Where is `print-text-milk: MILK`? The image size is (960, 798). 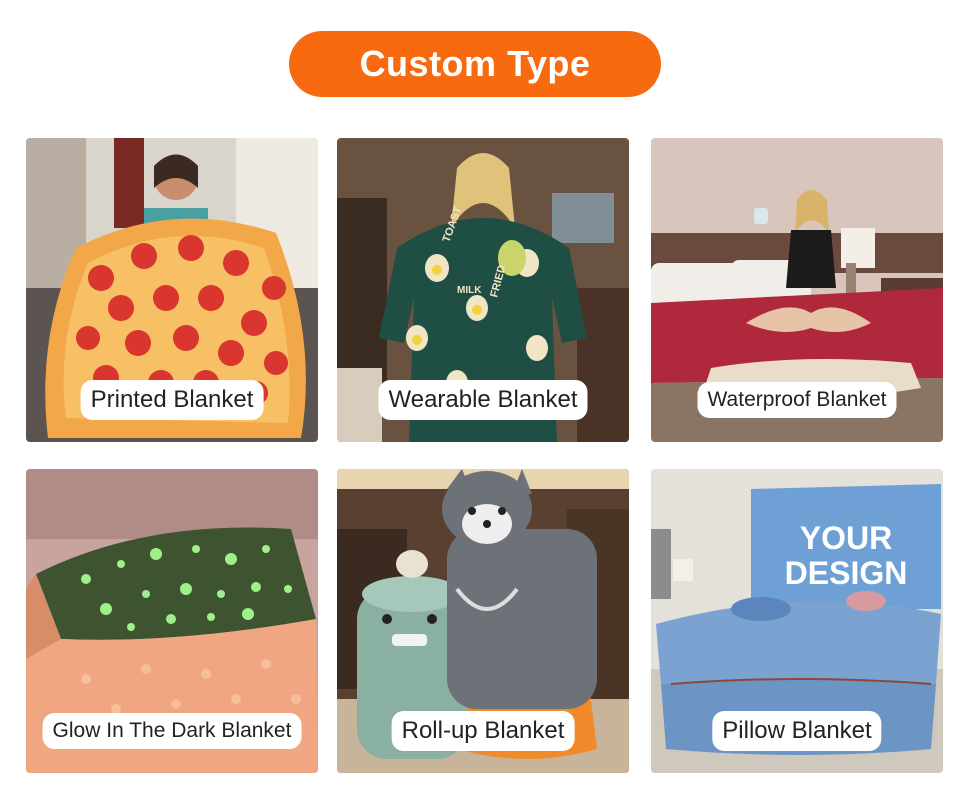 print-text-milk: MILK is located at coordinates (469, 290).